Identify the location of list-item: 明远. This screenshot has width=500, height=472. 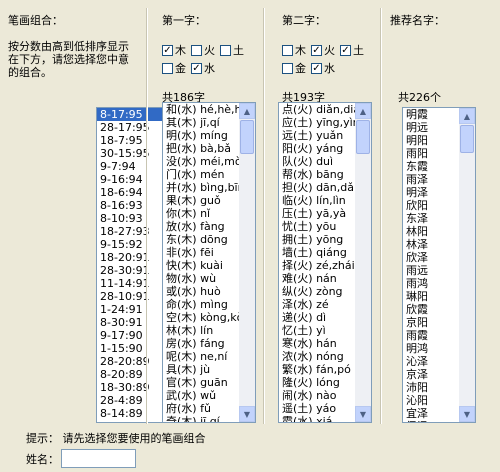
(431, 127).